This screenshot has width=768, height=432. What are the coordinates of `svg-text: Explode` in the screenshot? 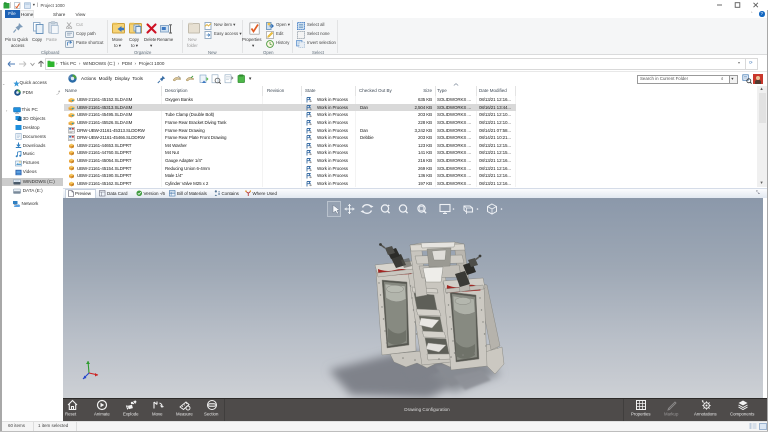 It's located at (131, 414).